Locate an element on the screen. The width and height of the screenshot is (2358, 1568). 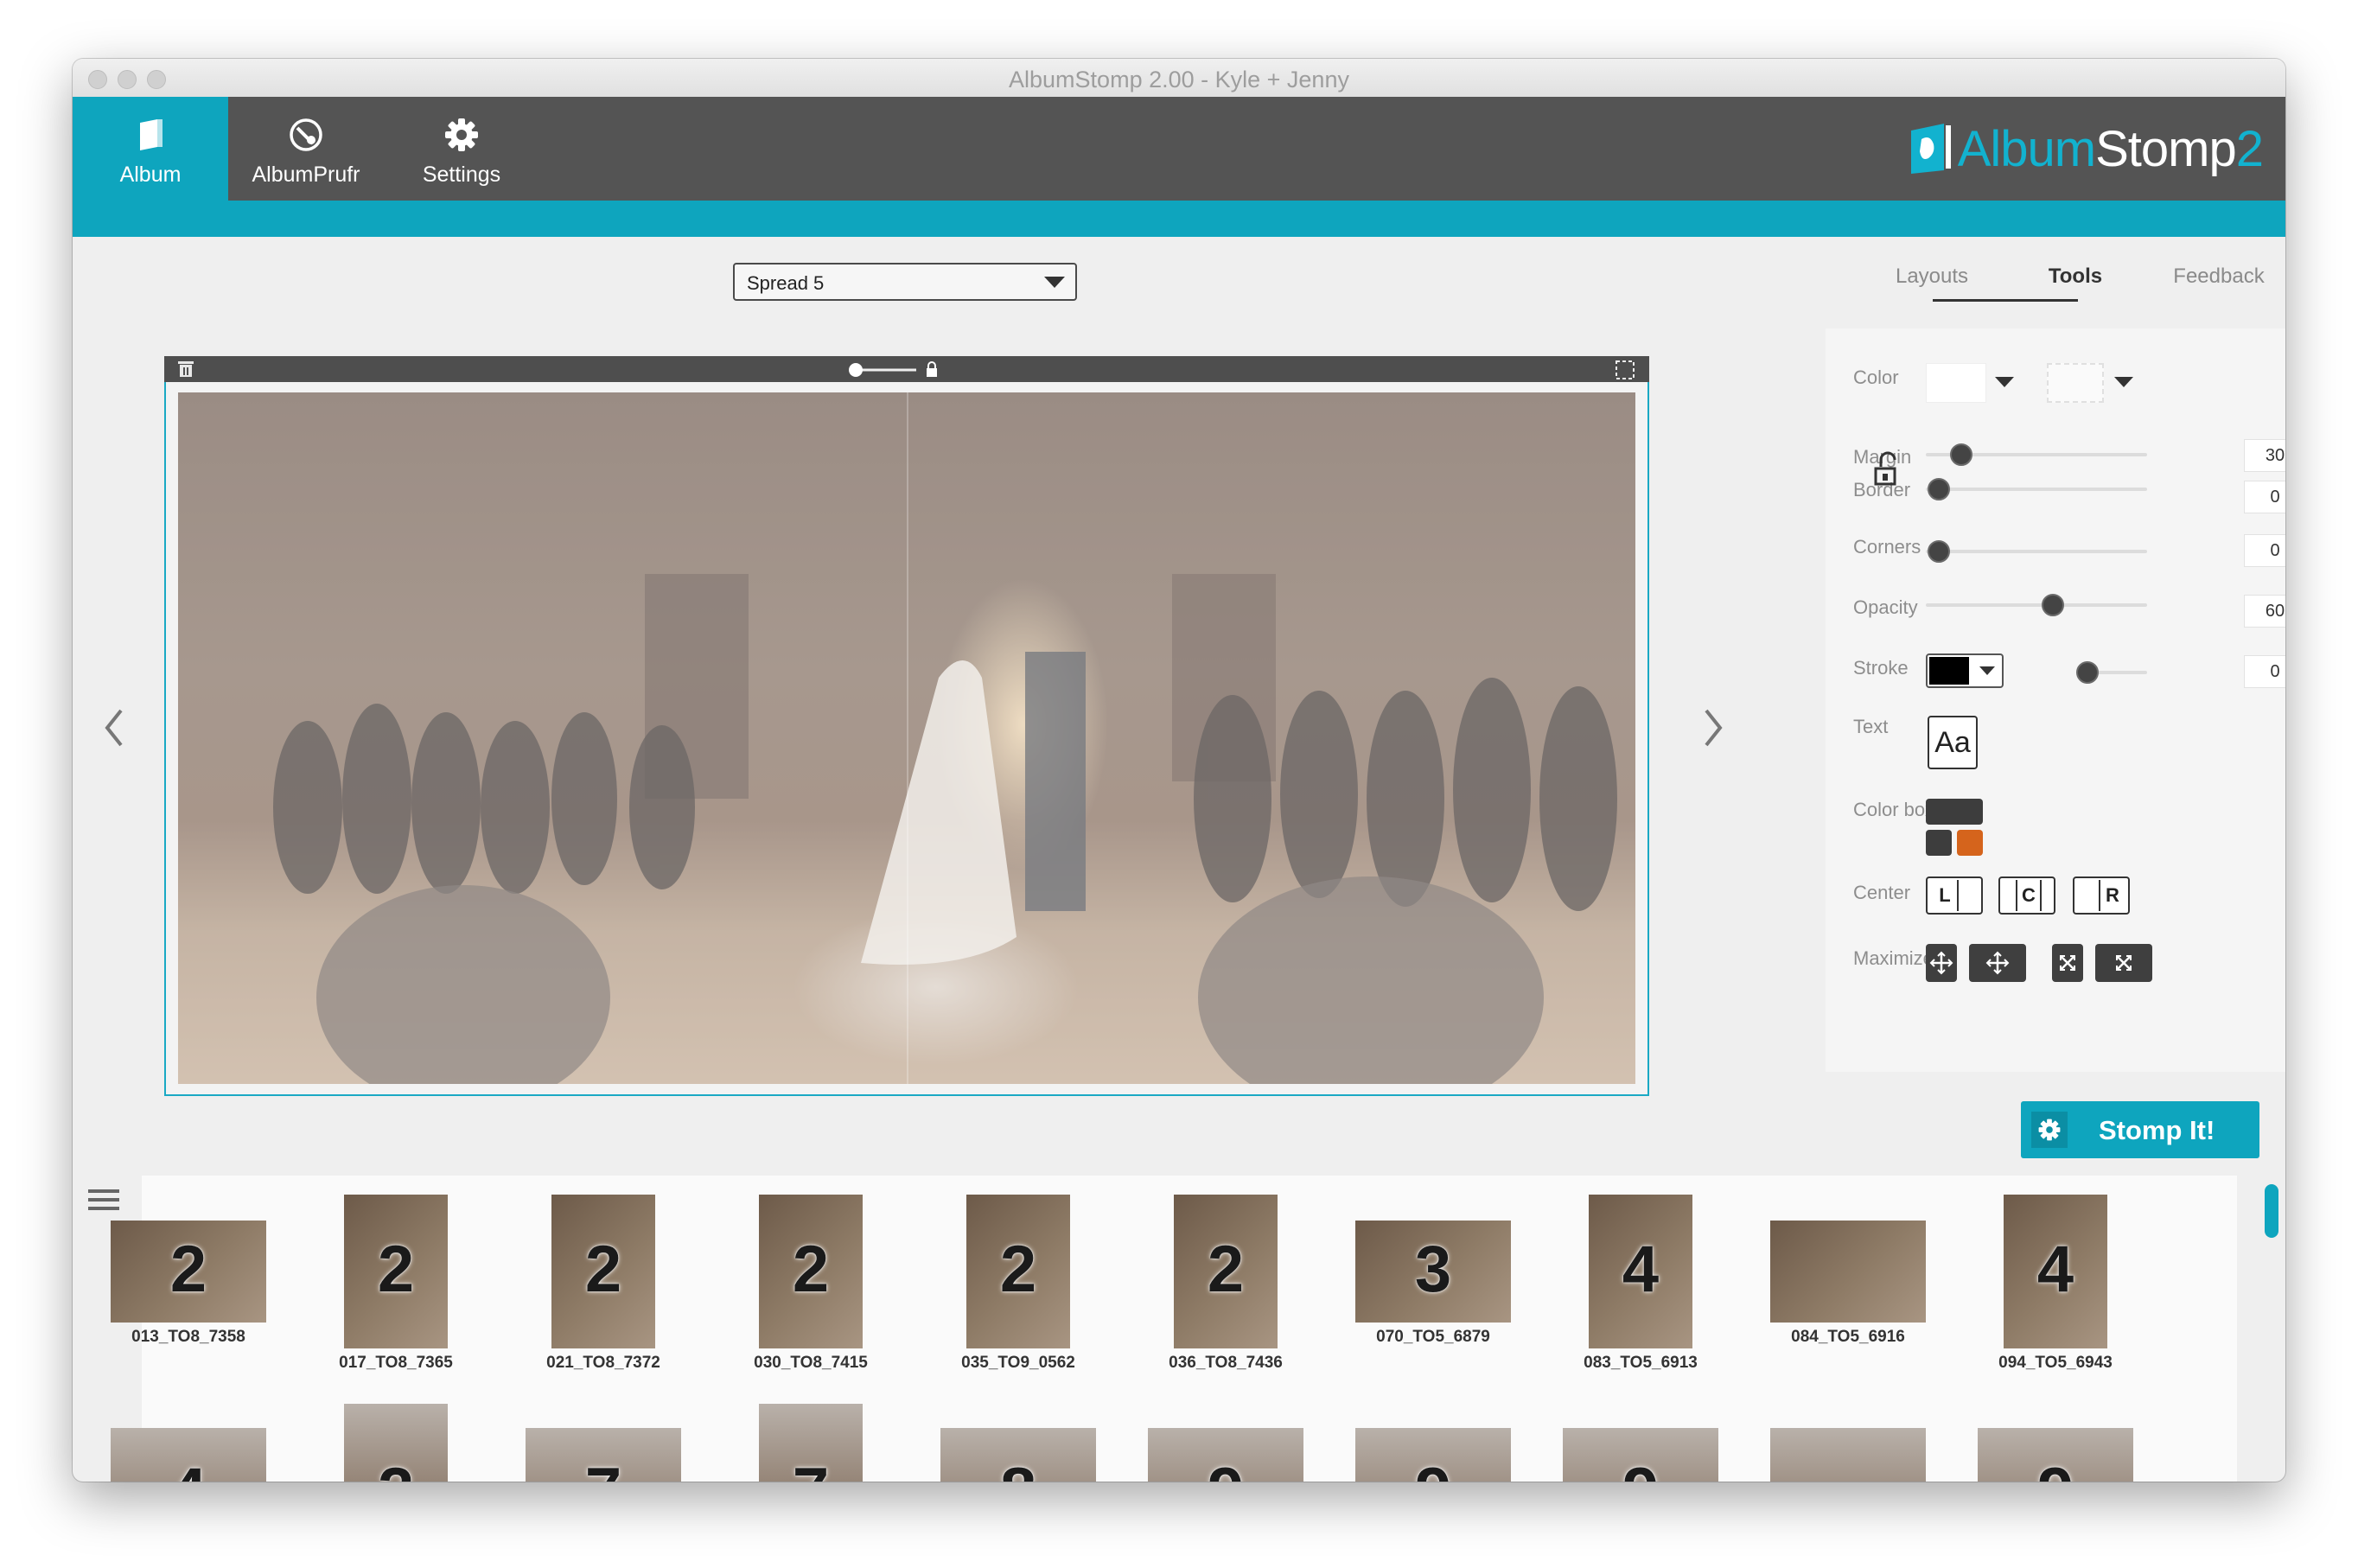
tab-tools: Tools is located at coordinates (2075, 277).